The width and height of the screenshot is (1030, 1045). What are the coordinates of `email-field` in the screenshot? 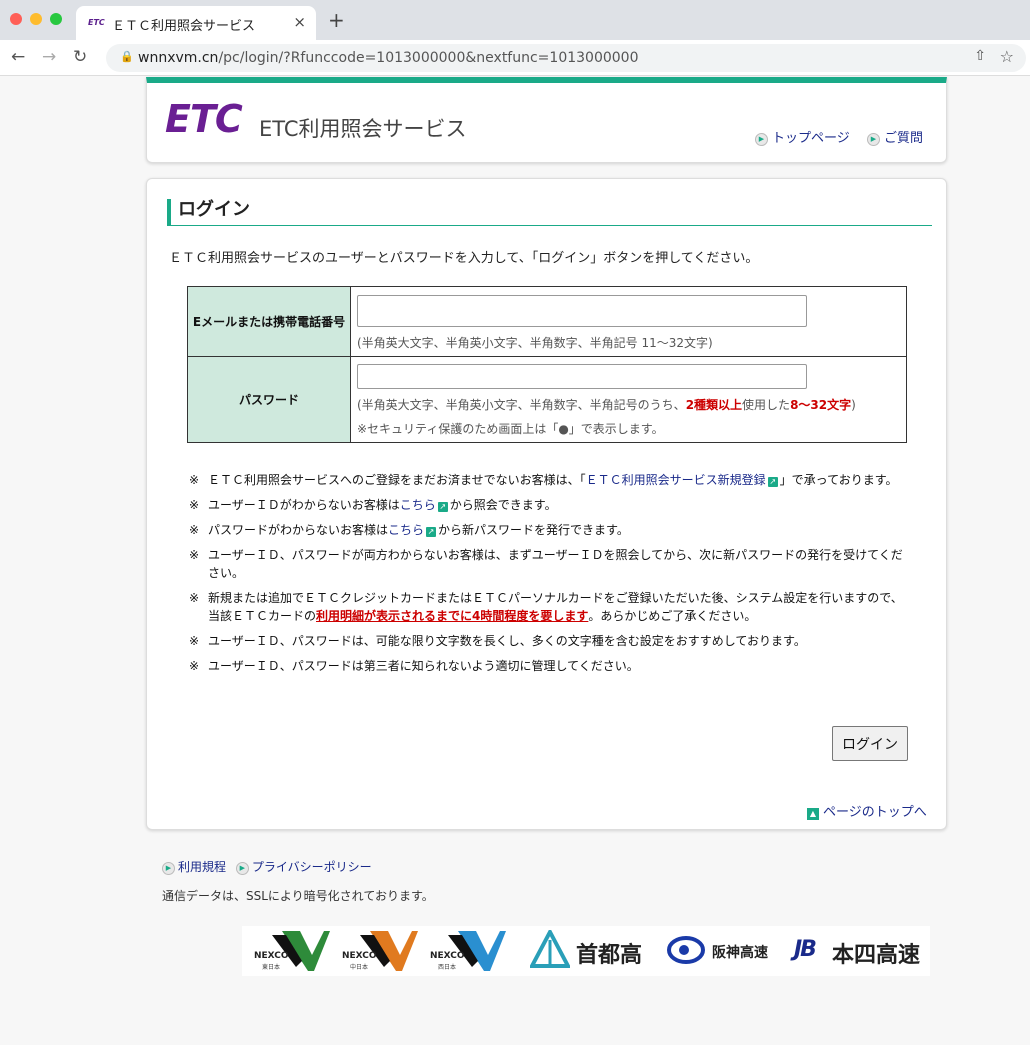 It's located at (582, 310).